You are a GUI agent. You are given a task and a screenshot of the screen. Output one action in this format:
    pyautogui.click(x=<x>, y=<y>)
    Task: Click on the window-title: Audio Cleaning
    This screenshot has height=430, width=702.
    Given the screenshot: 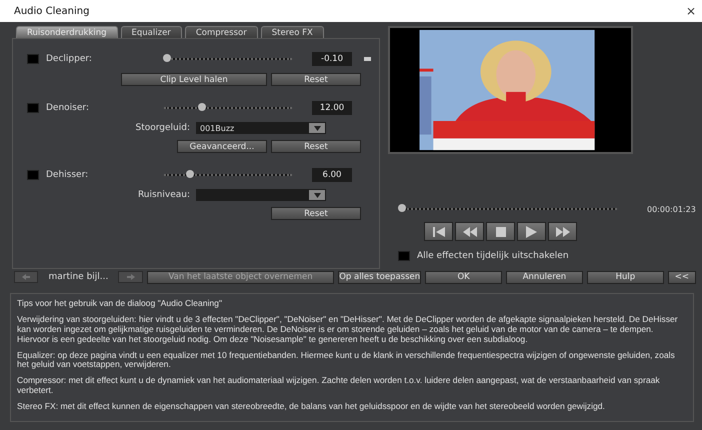 What is the action you would take?
    pyautogui.click(x=52, y=11)
    